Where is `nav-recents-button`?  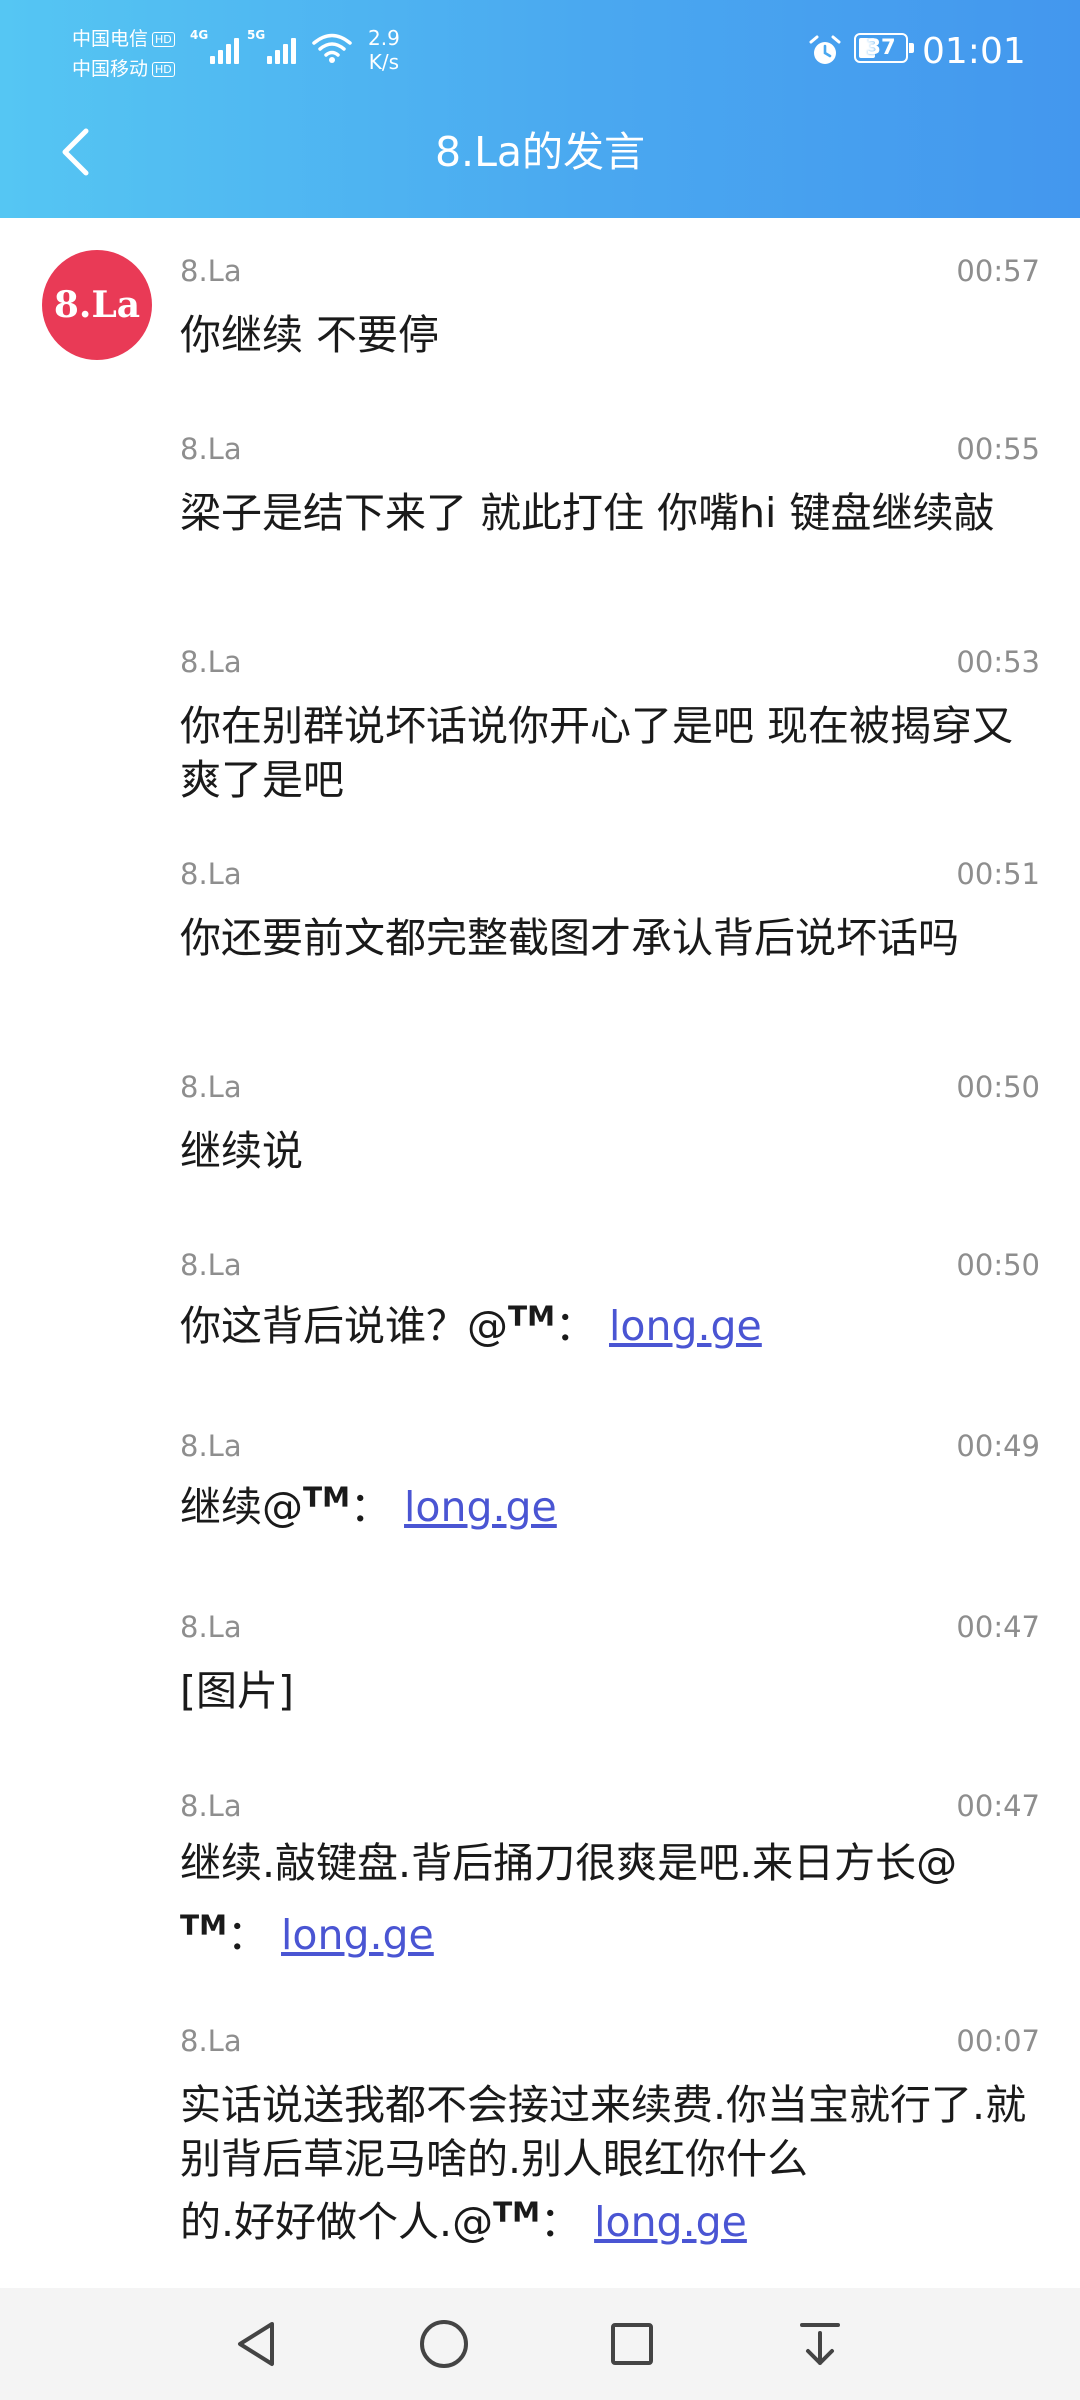
nav-recents-button is located at coordinates (632, 2344).